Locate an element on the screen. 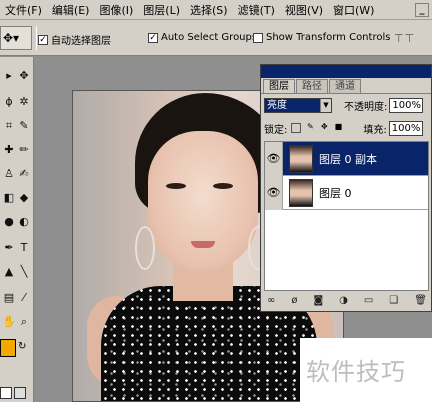 The height and width of the screenshot is (402, 432). healing-brush-icon: ✚ is located at coordinates (9, 150).